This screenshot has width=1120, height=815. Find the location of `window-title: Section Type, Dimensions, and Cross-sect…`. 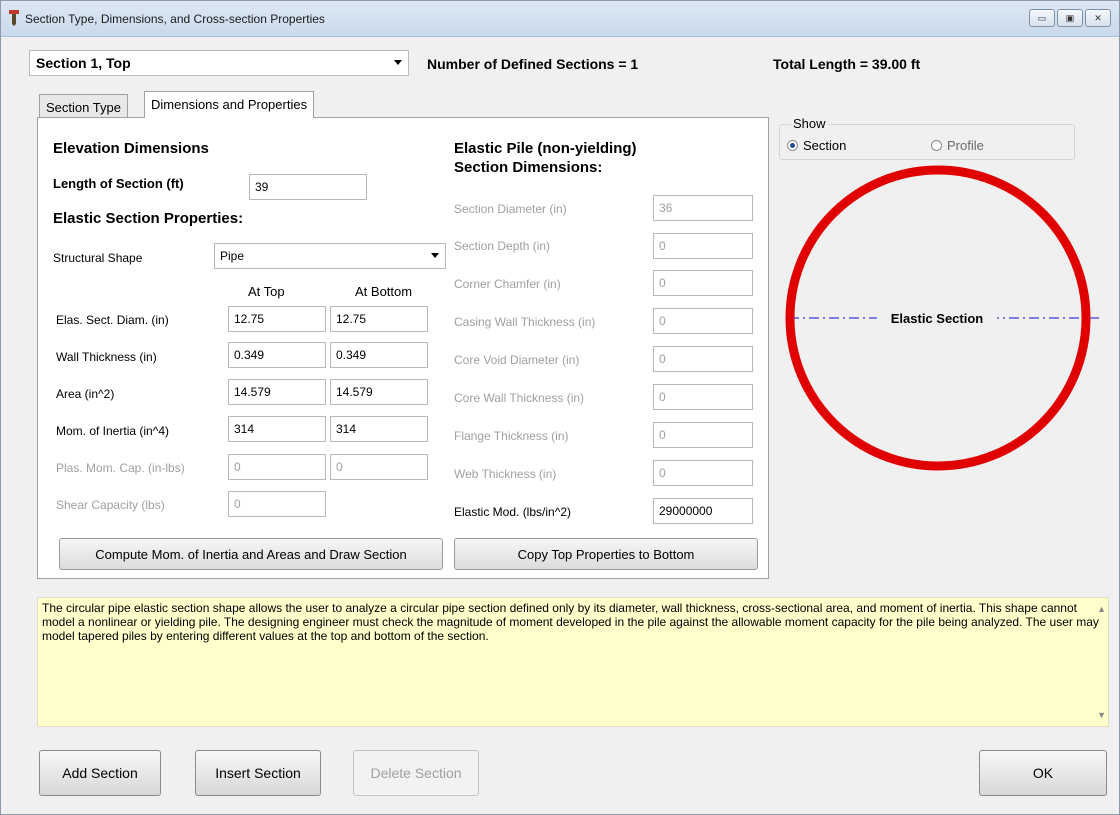

window-title: Section Type, Dimensions, and Cross-sect… is located at coordinates (175, 19).